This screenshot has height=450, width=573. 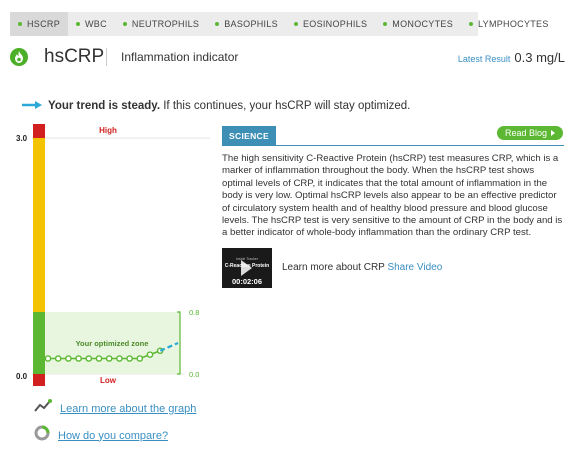 I want to click on tab-neutrophils: NEUTROPHILS, so click(x=161, y=24).